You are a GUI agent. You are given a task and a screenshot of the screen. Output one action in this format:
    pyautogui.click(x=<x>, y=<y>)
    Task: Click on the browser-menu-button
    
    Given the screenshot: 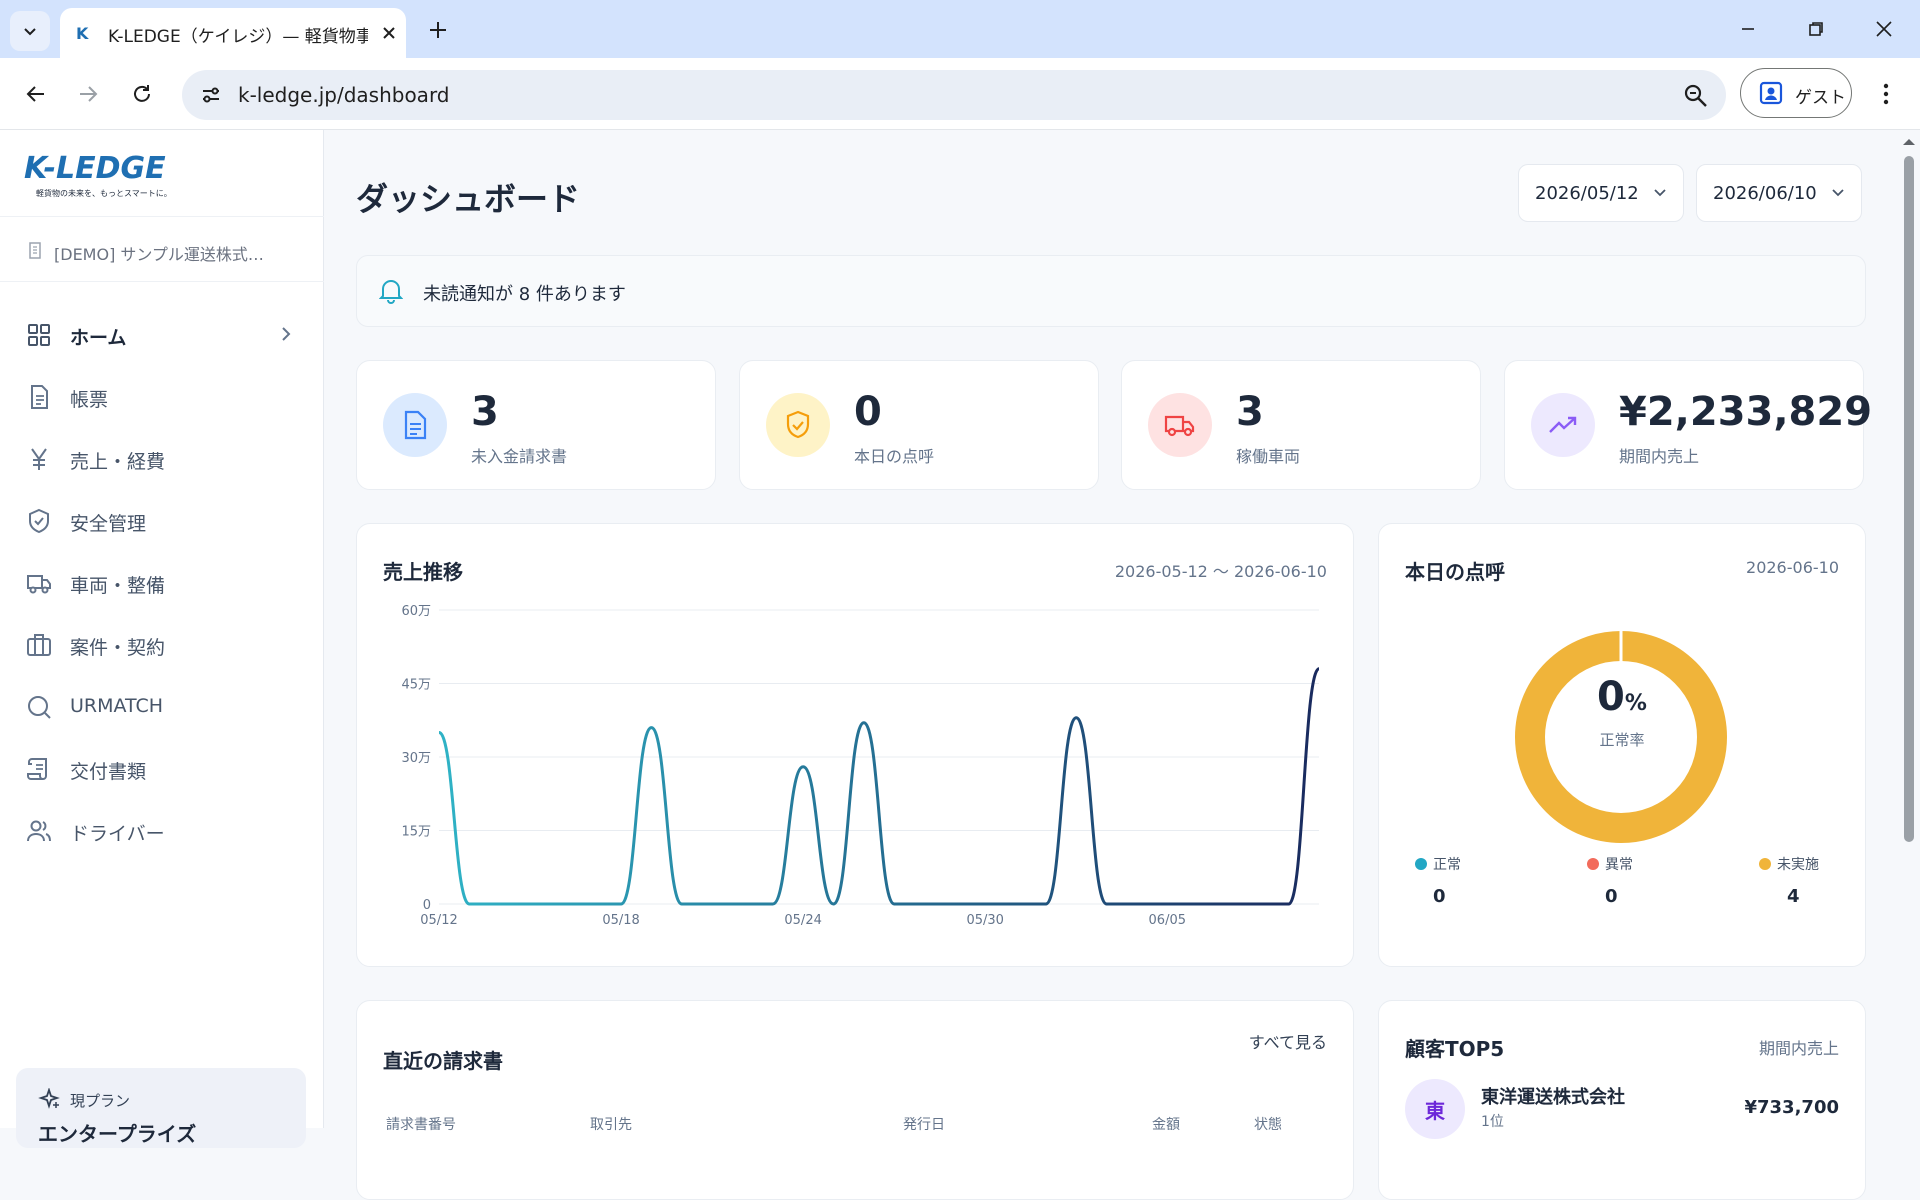 What is the action you would take?
    pyautogui.click(x=1886, y=94)
    